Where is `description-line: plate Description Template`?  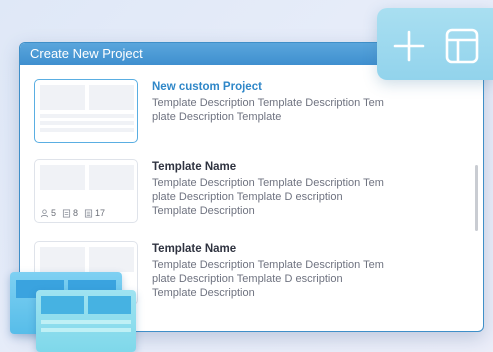
description-line: plate Description Template is located at coordinates (217, 117).